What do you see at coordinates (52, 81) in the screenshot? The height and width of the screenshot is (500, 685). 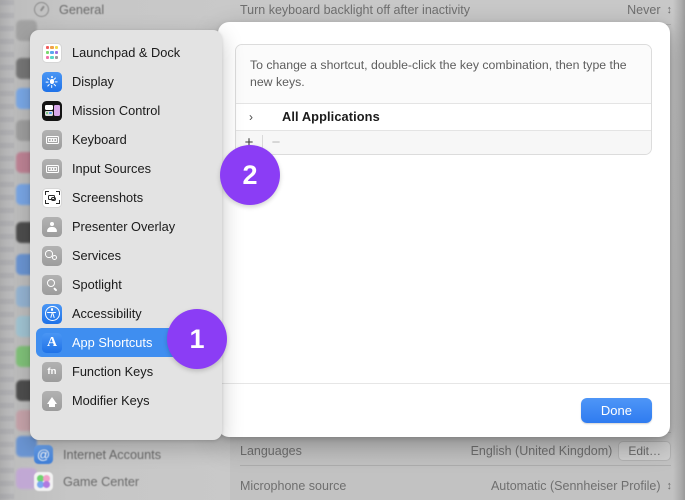 I see `display-icon` at bounding box center [52, 81].